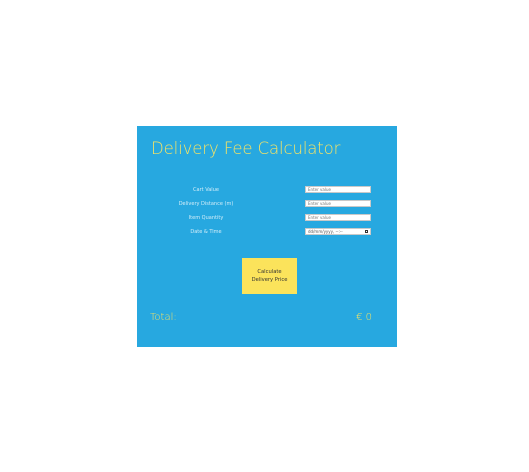 This screenshot has height=472, width=529. I want to click on date-time-input: dd/mm/yyyy, --:--, so click(338, 231).